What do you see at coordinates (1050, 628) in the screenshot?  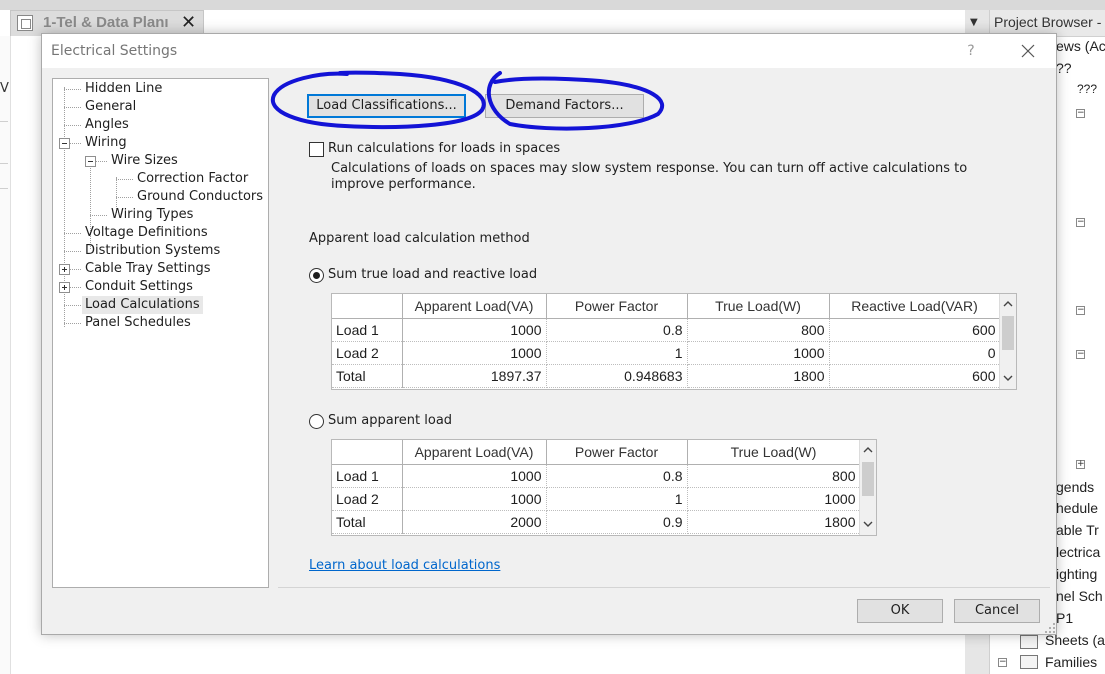 I see `resize-grip-icon` at bounding box center [1050, 628].